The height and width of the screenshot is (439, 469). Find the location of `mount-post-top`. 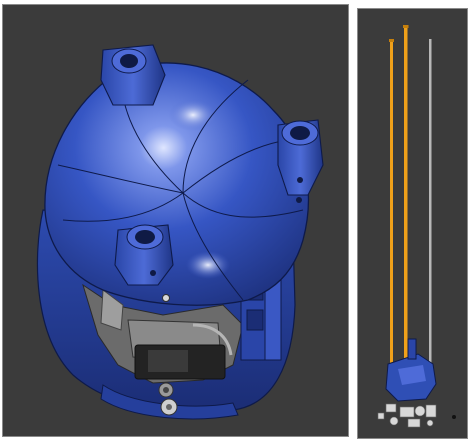

mount-post-top is located at coordinates (133, 75).